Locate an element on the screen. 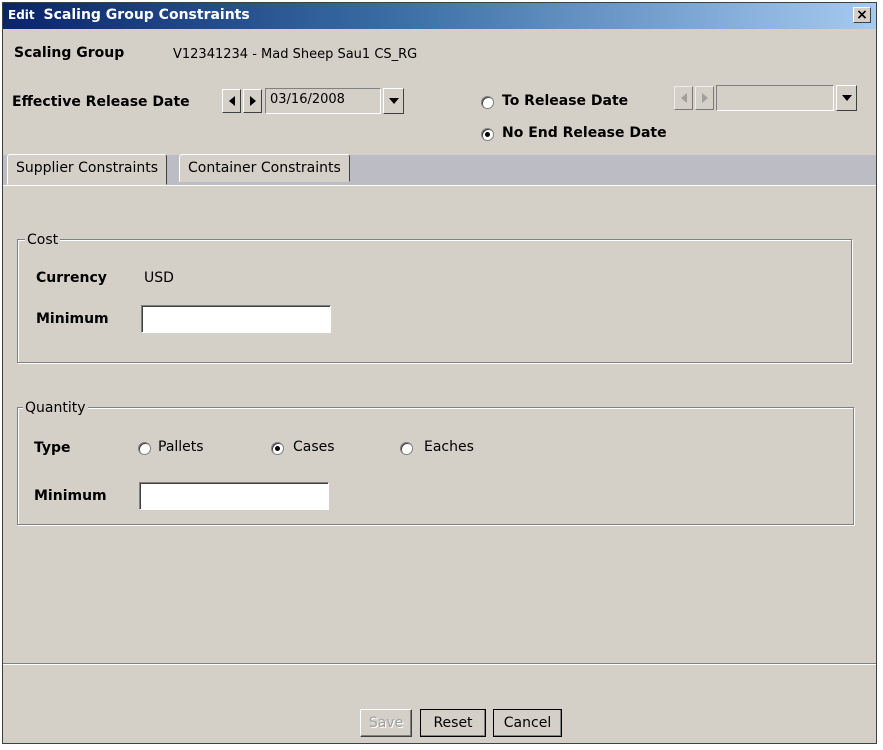 This screenshot has height=750, width=883. cost-legend: Cost is located at coordinates (43, 240).